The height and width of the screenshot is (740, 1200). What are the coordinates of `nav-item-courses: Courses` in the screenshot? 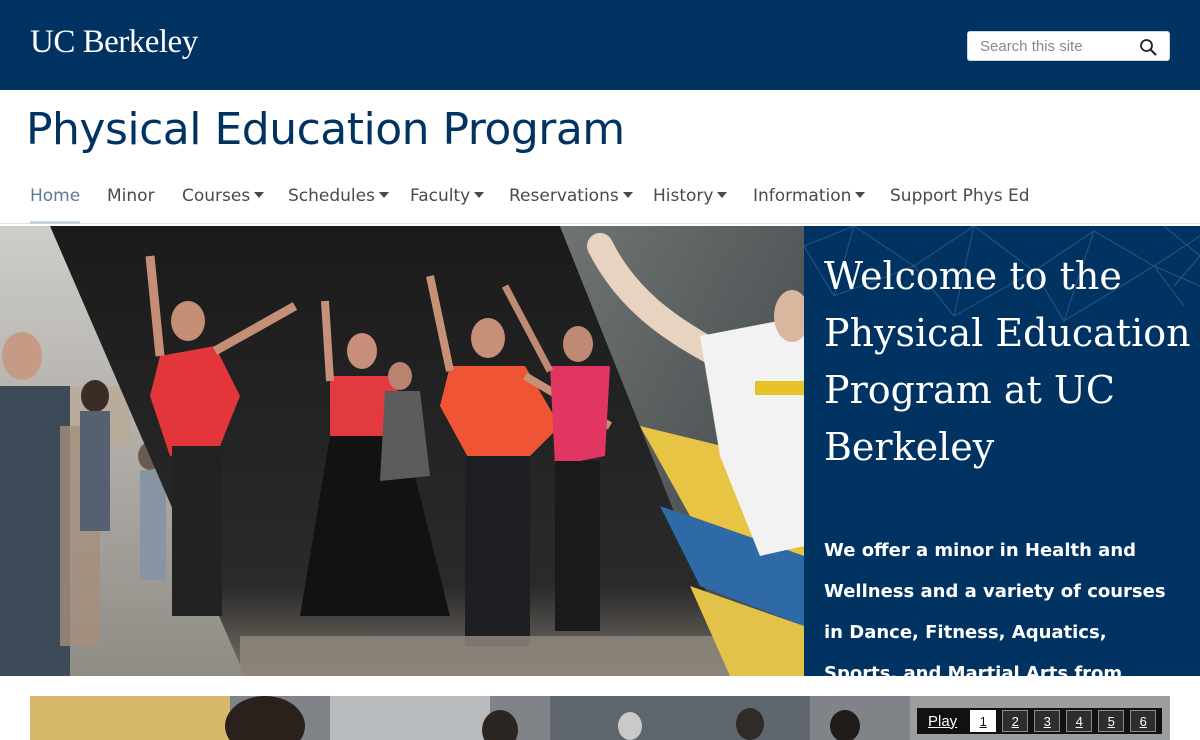 It's located at (223, 205).